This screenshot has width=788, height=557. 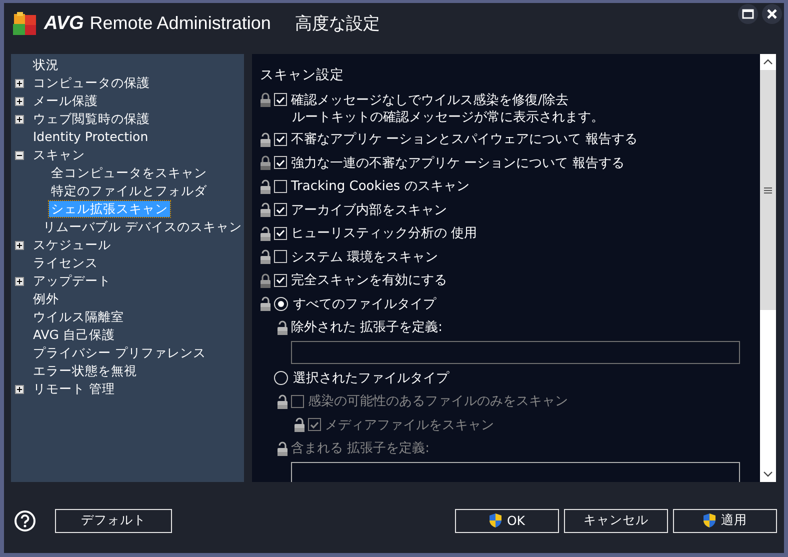 What do you see at coordinates (409, 425) in the screenshot?
I see `checkbox-label: メディアファイルをスキャン` at bounding box center [409, 425].